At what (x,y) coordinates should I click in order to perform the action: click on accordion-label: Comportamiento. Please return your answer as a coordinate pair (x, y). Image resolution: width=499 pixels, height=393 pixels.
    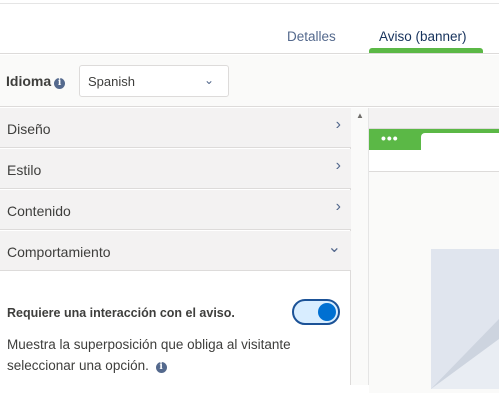
    Looking at the image, I should click on (59, 252).